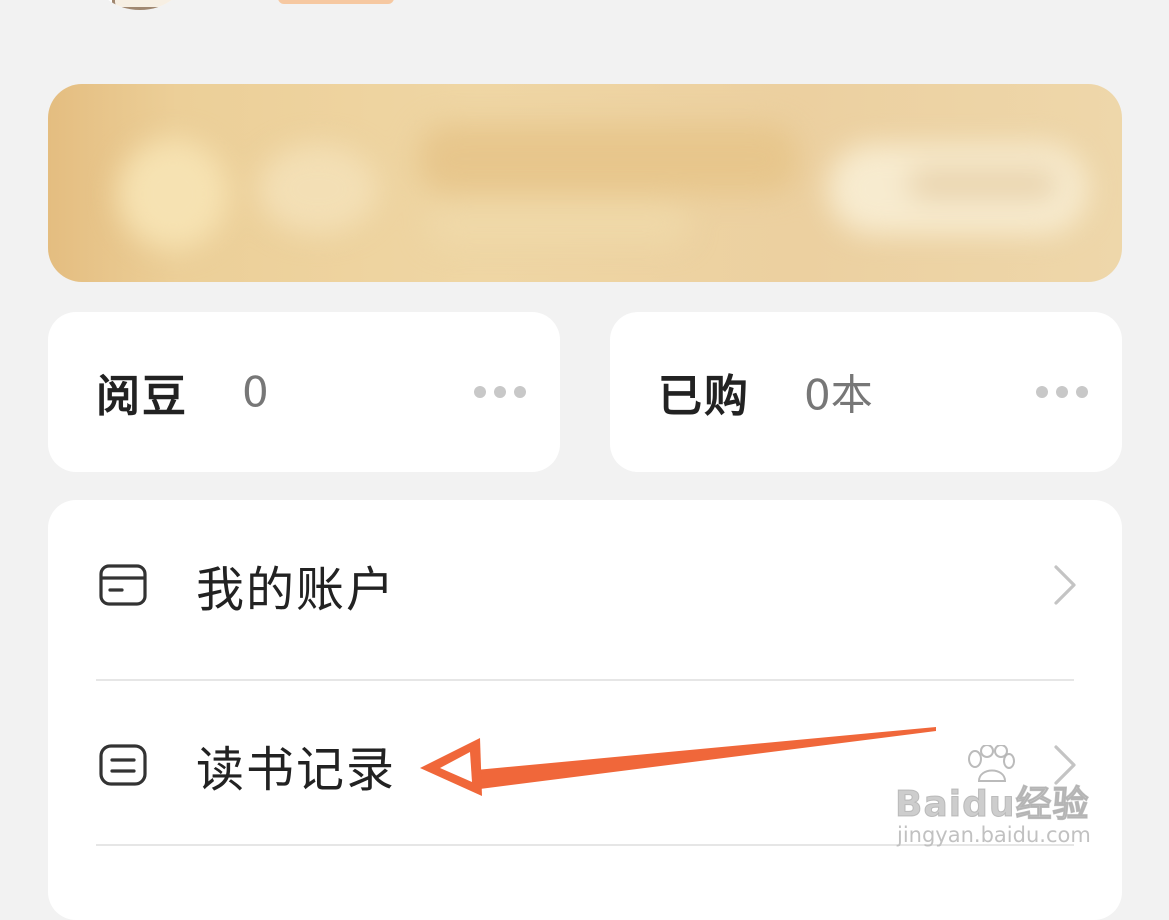  What do you see at coordinates (142, 396) in the screenshot?
I see `beans-label: 阅豆` at bounding box center [142, 396].